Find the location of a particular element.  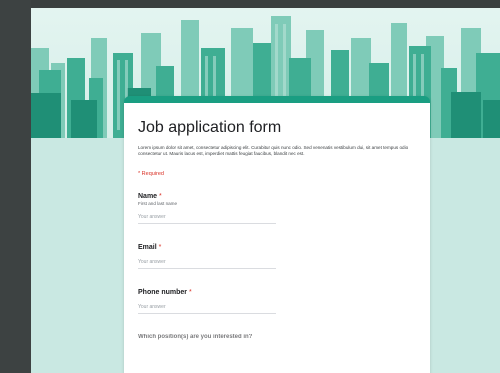

window-left-bar is located at coordinates (15, 186).